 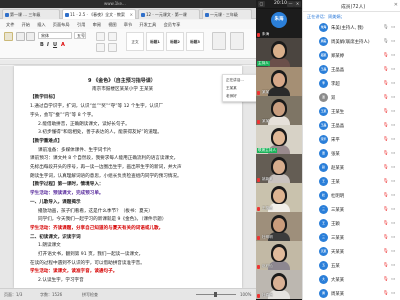 What do you see at coordinates (41, 25) in the screenshot?
I see `menu-item: 插入` at bounding box center [41, 25].